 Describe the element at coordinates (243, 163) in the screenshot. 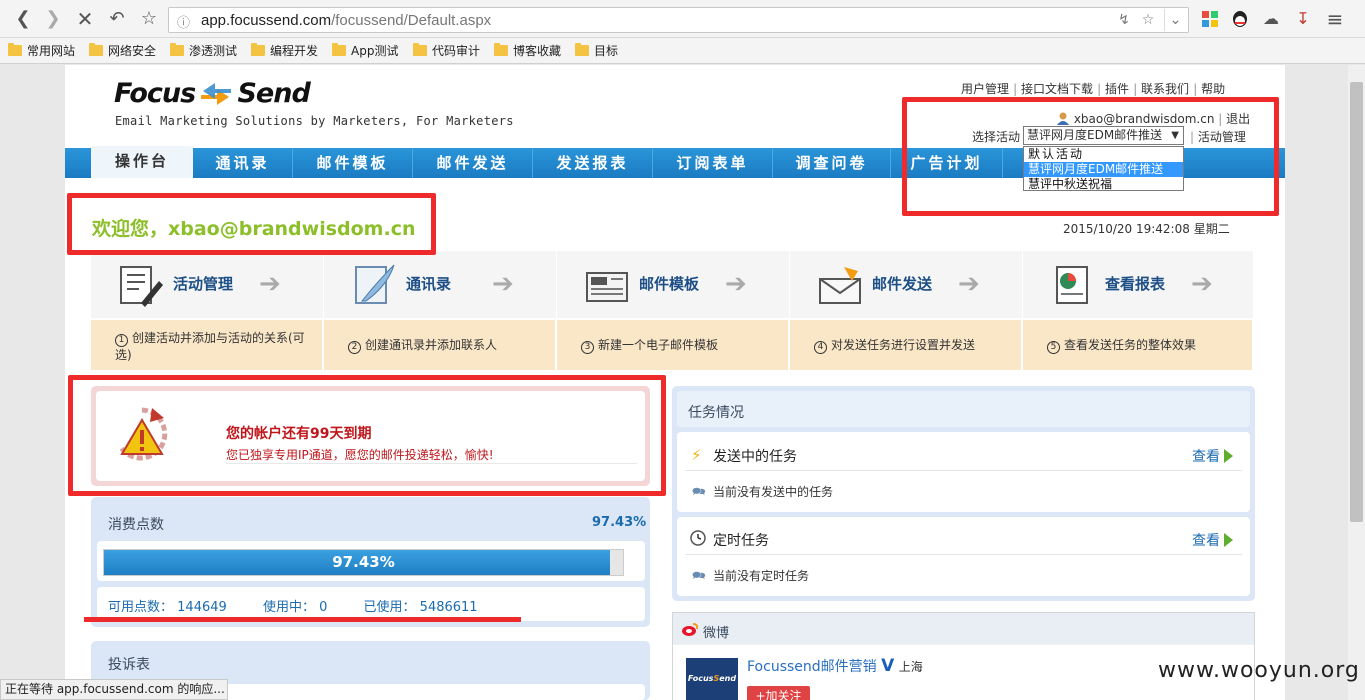

I see `tab-contacts: 通讯录` at that location.